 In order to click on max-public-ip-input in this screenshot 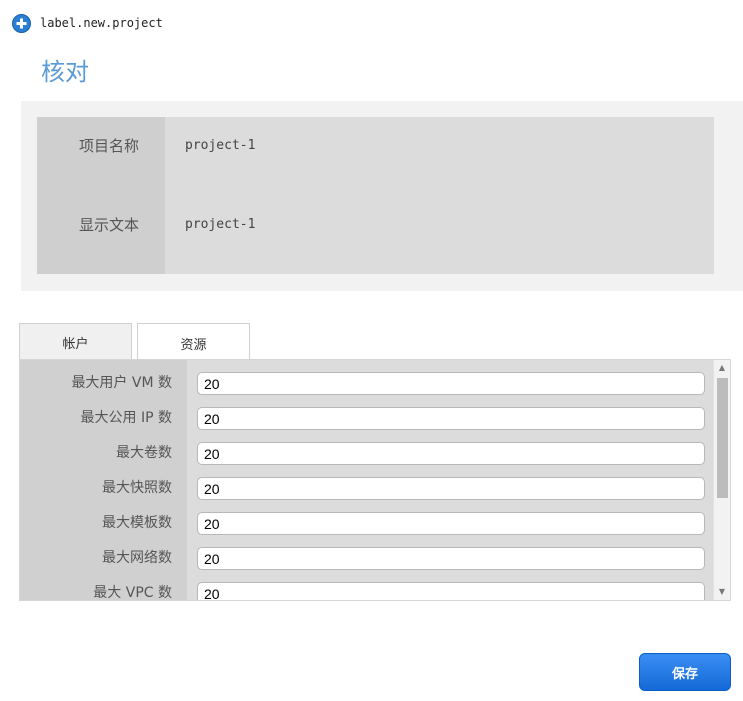, I will do `click(451, 418)`.